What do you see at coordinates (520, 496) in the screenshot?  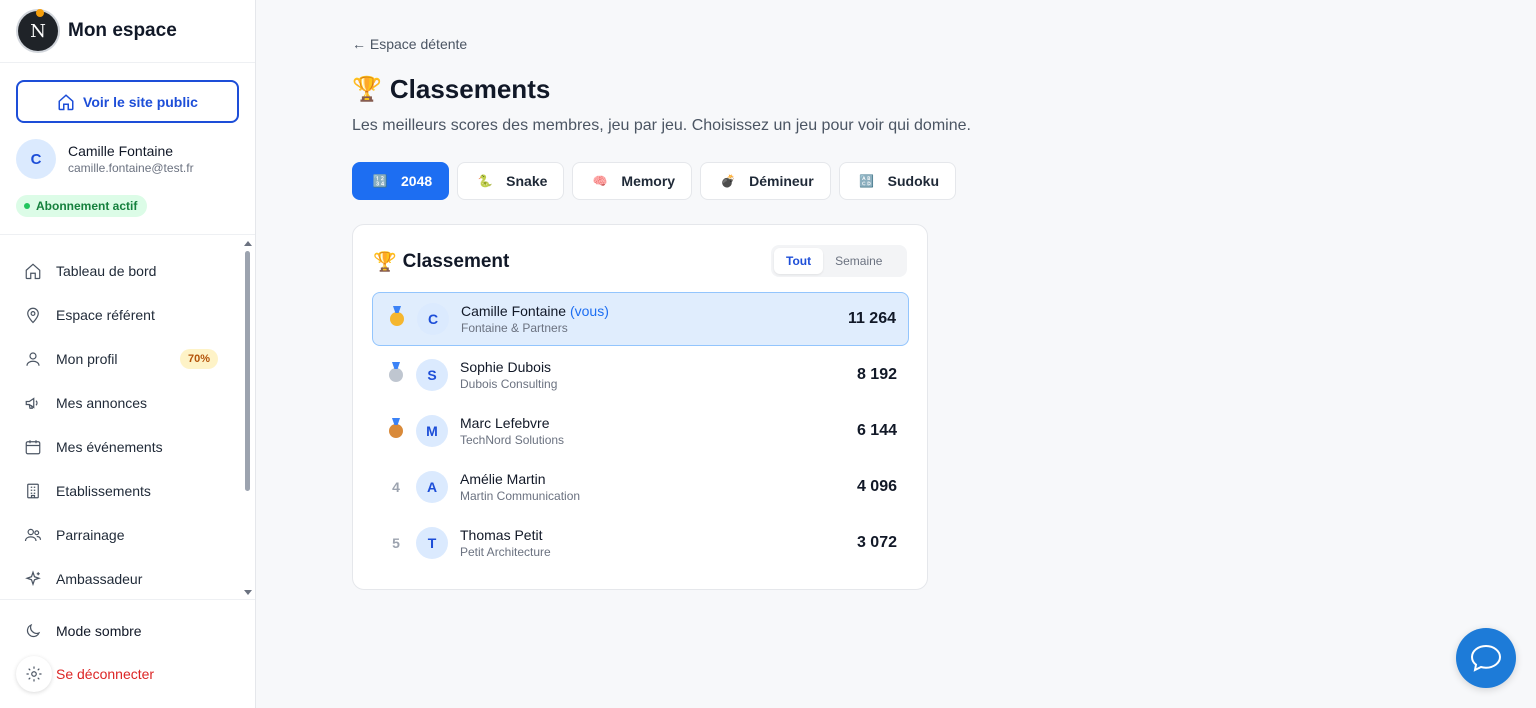 I see `player-company: Martin Communication` at bounding box center [520, 496].